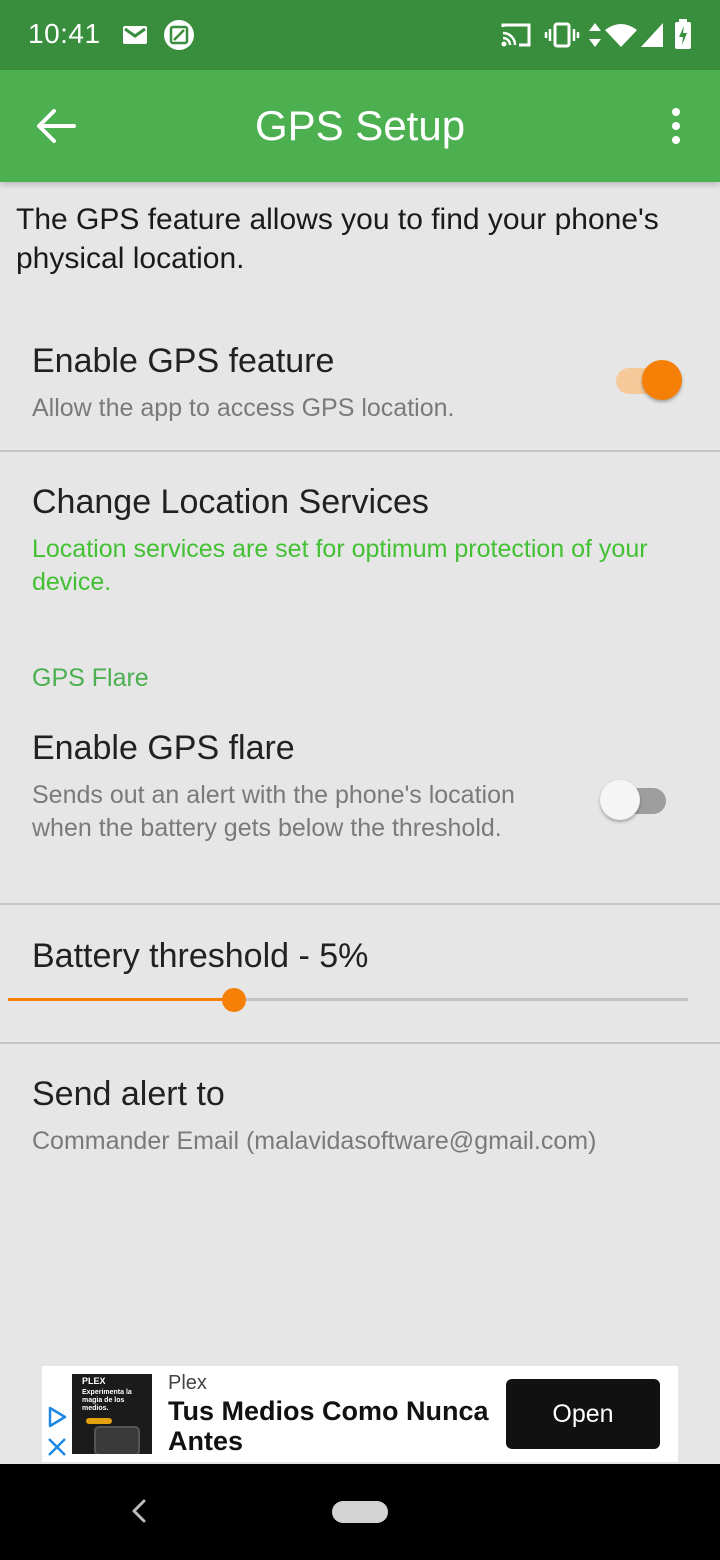  Describe the element at coordinates (200, 956) in the screenshot. I see `battery-threshold-title: Battery threshold - 5%` at that location.